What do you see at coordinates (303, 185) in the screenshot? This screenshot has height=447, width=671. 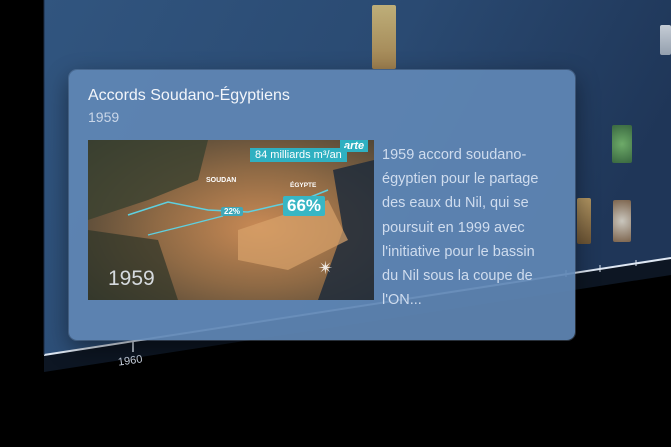 I see `map-label-egypt: ÉGYPTE` at bounding box center [303, 185].